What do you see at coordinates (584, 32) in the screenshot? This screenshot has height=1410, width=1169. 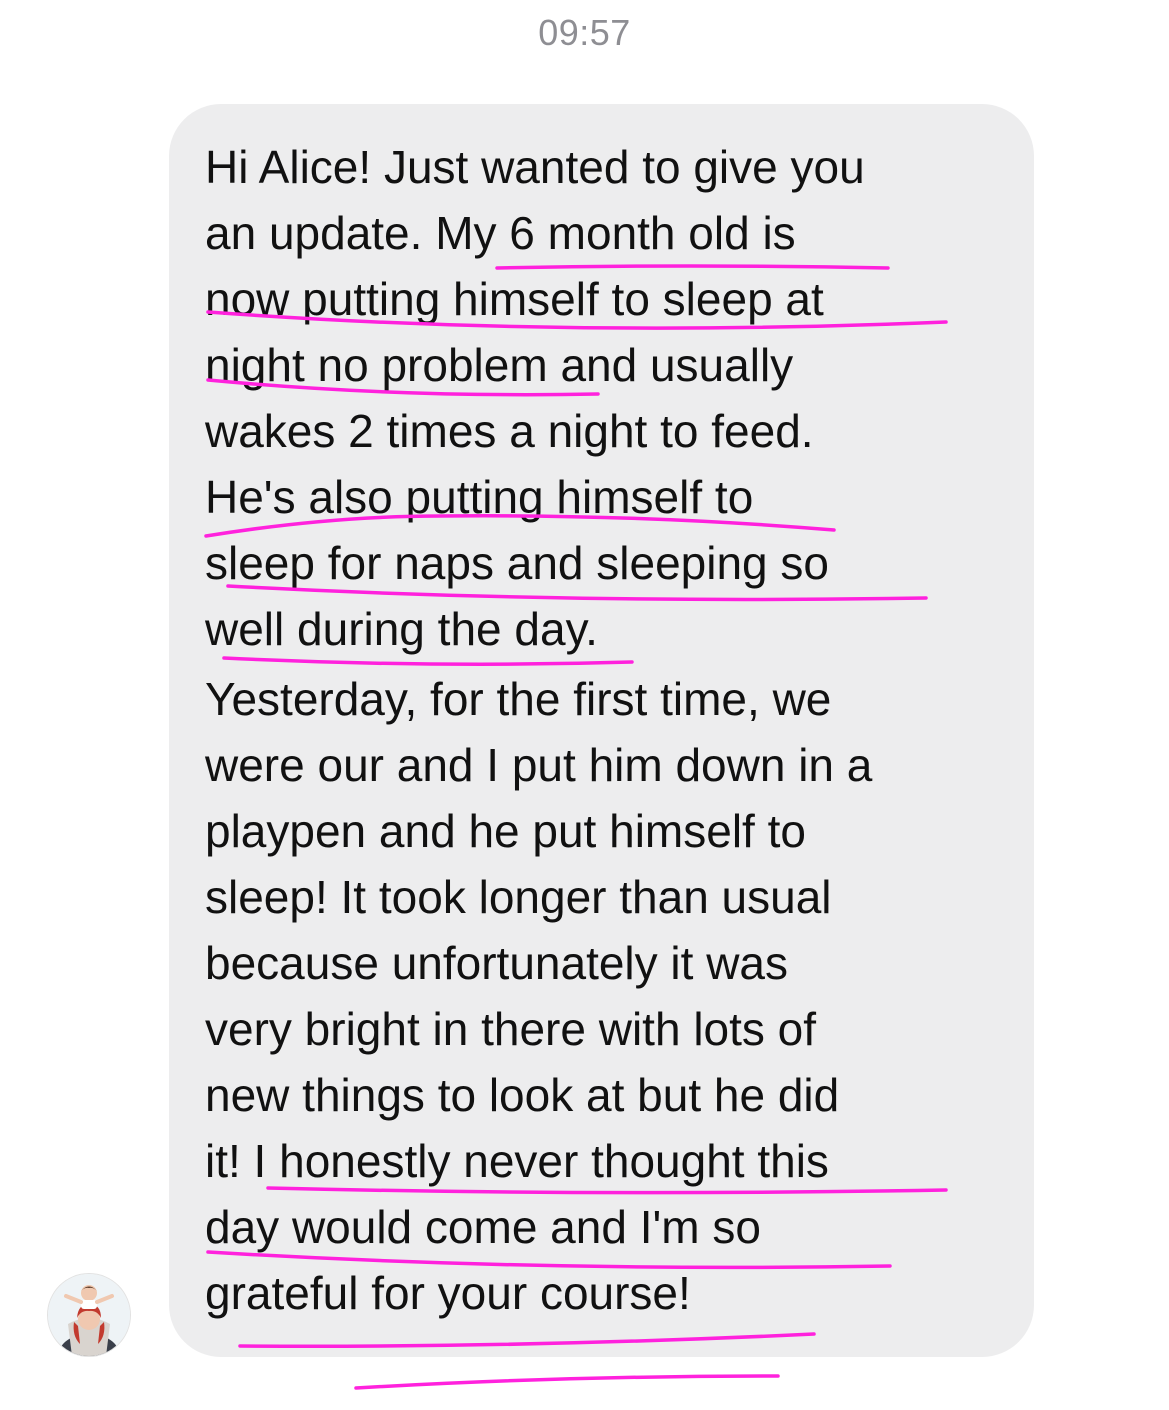 I see `message-timestamp: 09:57` at bounding box center [584, 32].